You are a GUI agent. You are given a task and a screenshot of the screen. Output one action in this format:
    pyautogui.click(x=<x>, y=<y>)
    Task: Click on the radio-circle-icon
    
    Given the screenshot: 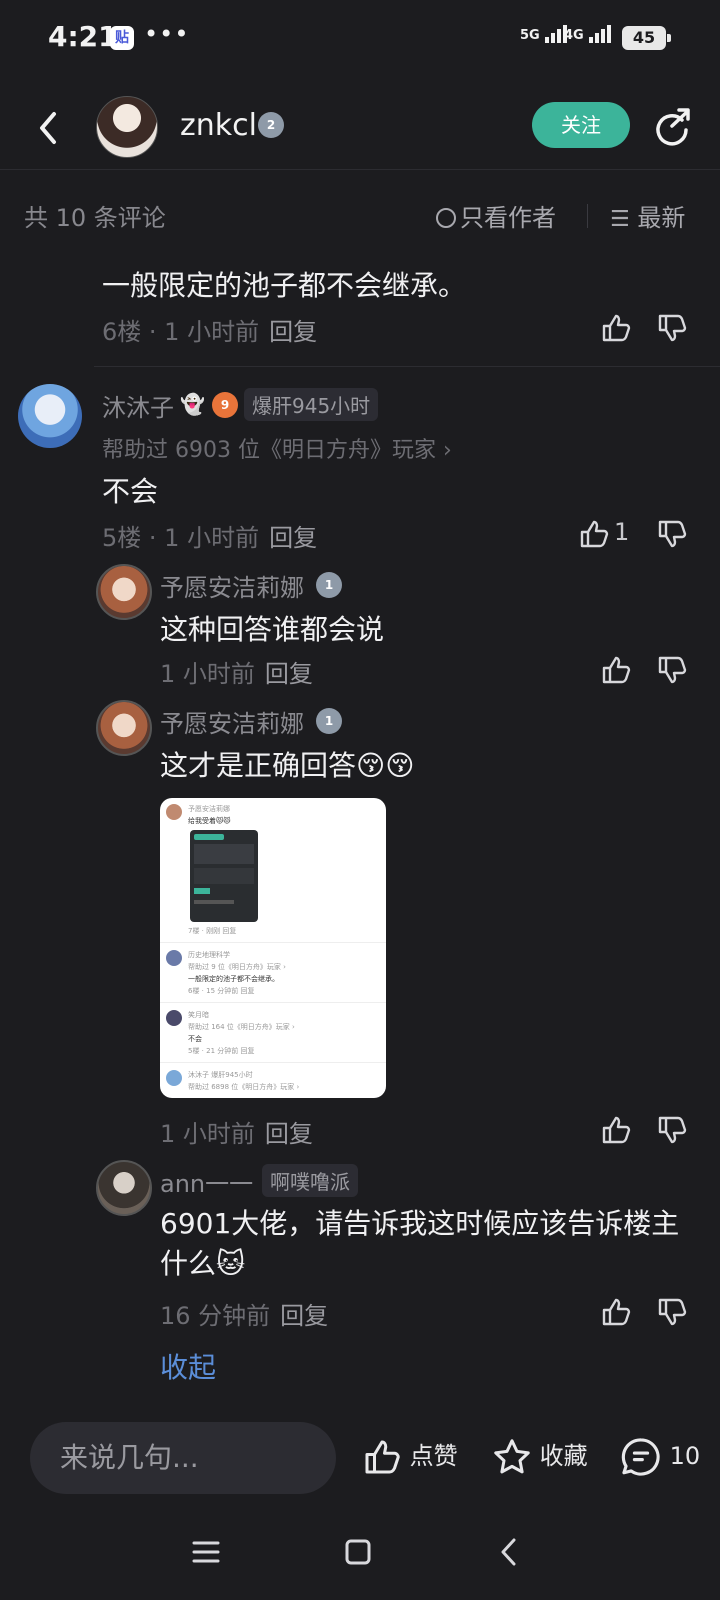 What is the action you would take?
    pyautogui.click(x=446, y=218)
    